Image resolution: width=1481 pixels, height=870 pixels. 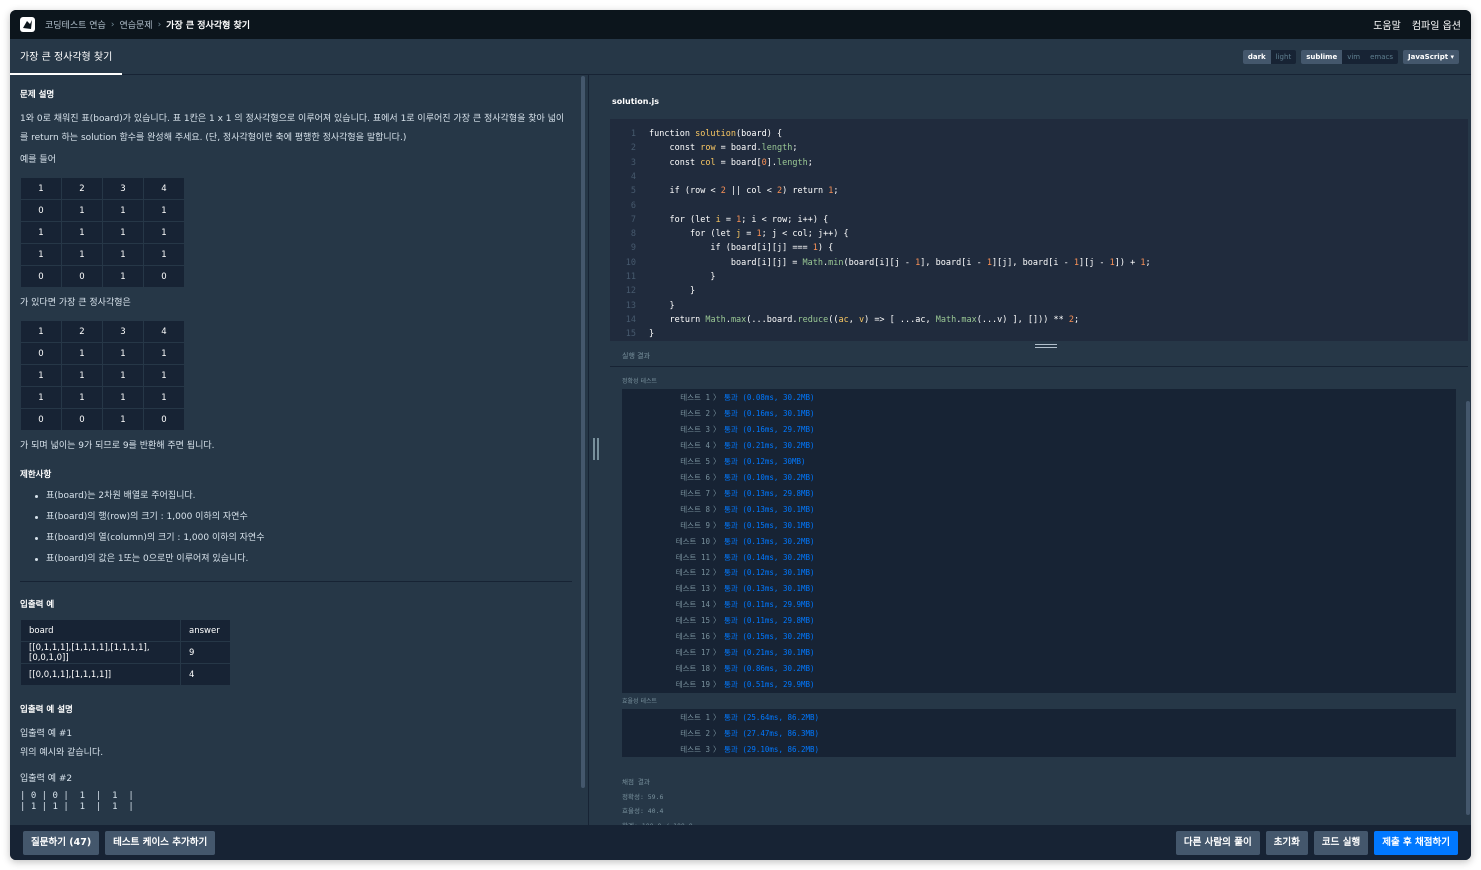 I want to click on test-result-row: 테스트 14 〉 통과 (0.11ms, 29.9MB), so click(x=1039, y=604).